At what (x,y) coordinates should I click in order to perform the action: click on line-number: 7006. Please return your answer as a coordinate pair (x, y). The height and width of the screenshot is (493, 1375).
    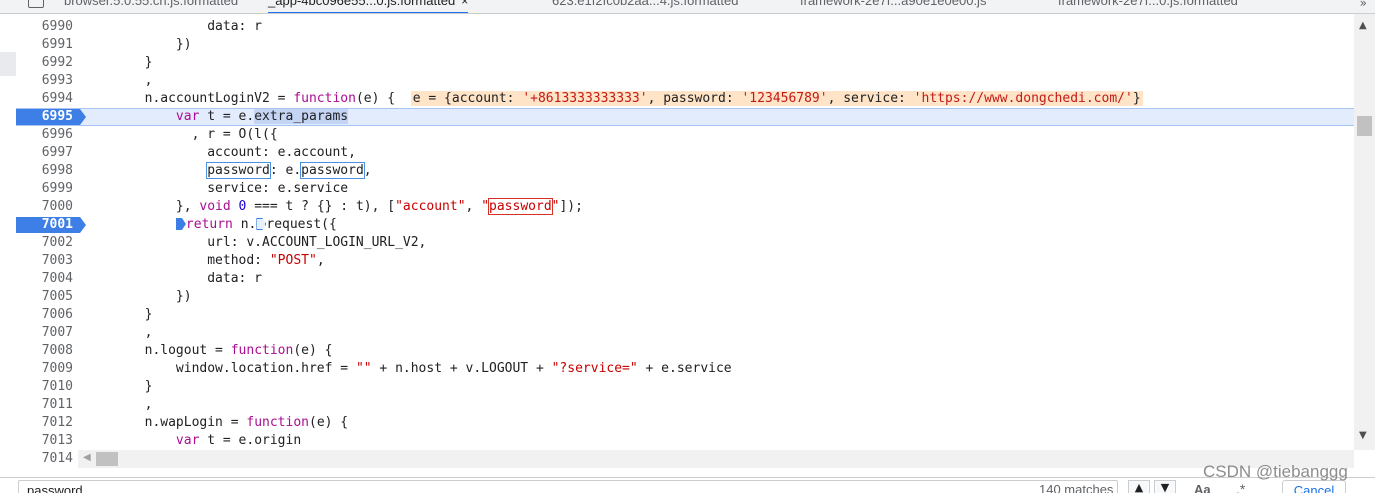
    Looking at the image, I should click on (49, 315).